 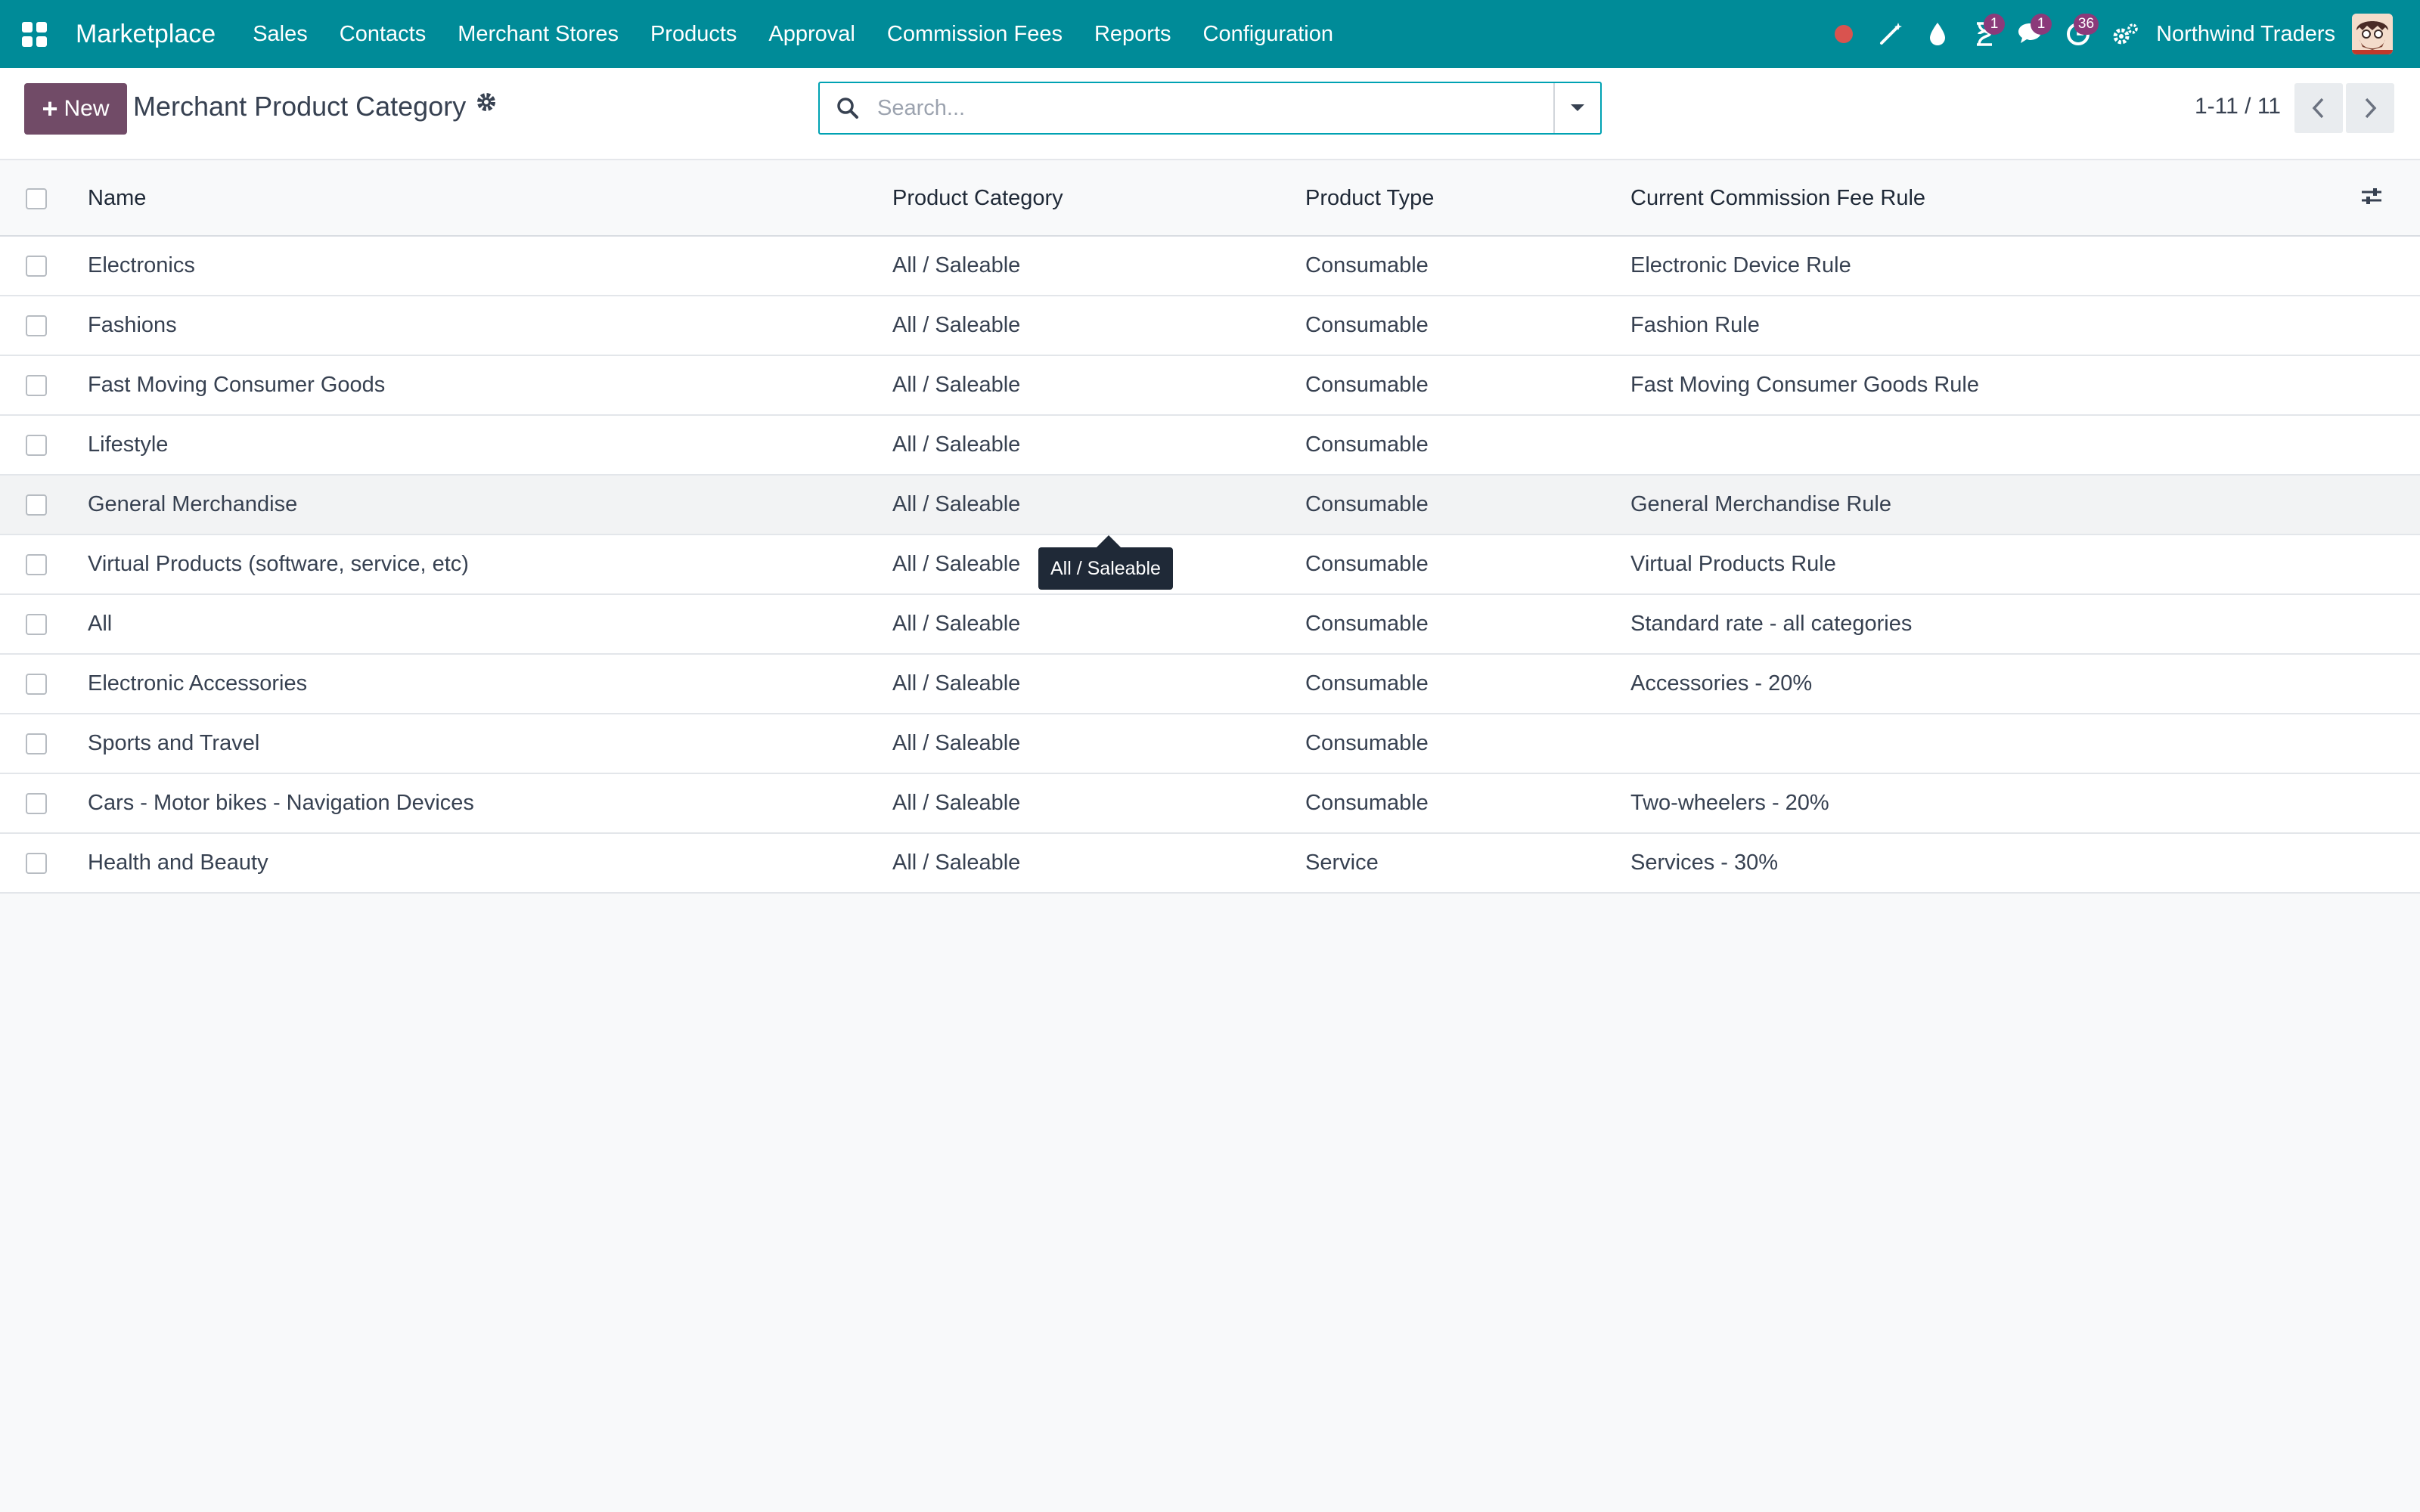 I want to click on column-header-product-type: Product Type, so click(x=1467, y=200).